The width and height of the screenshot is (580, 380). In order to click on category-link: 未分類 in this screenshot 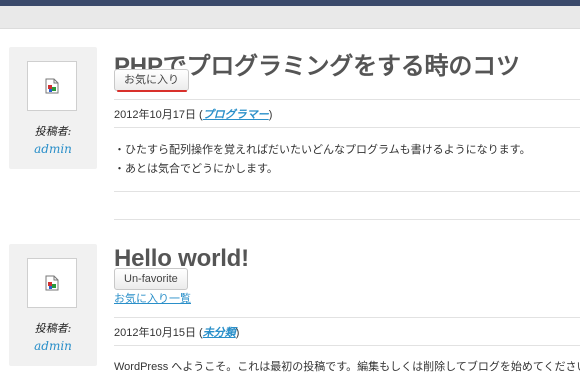, I will do `click(219, 333)`.